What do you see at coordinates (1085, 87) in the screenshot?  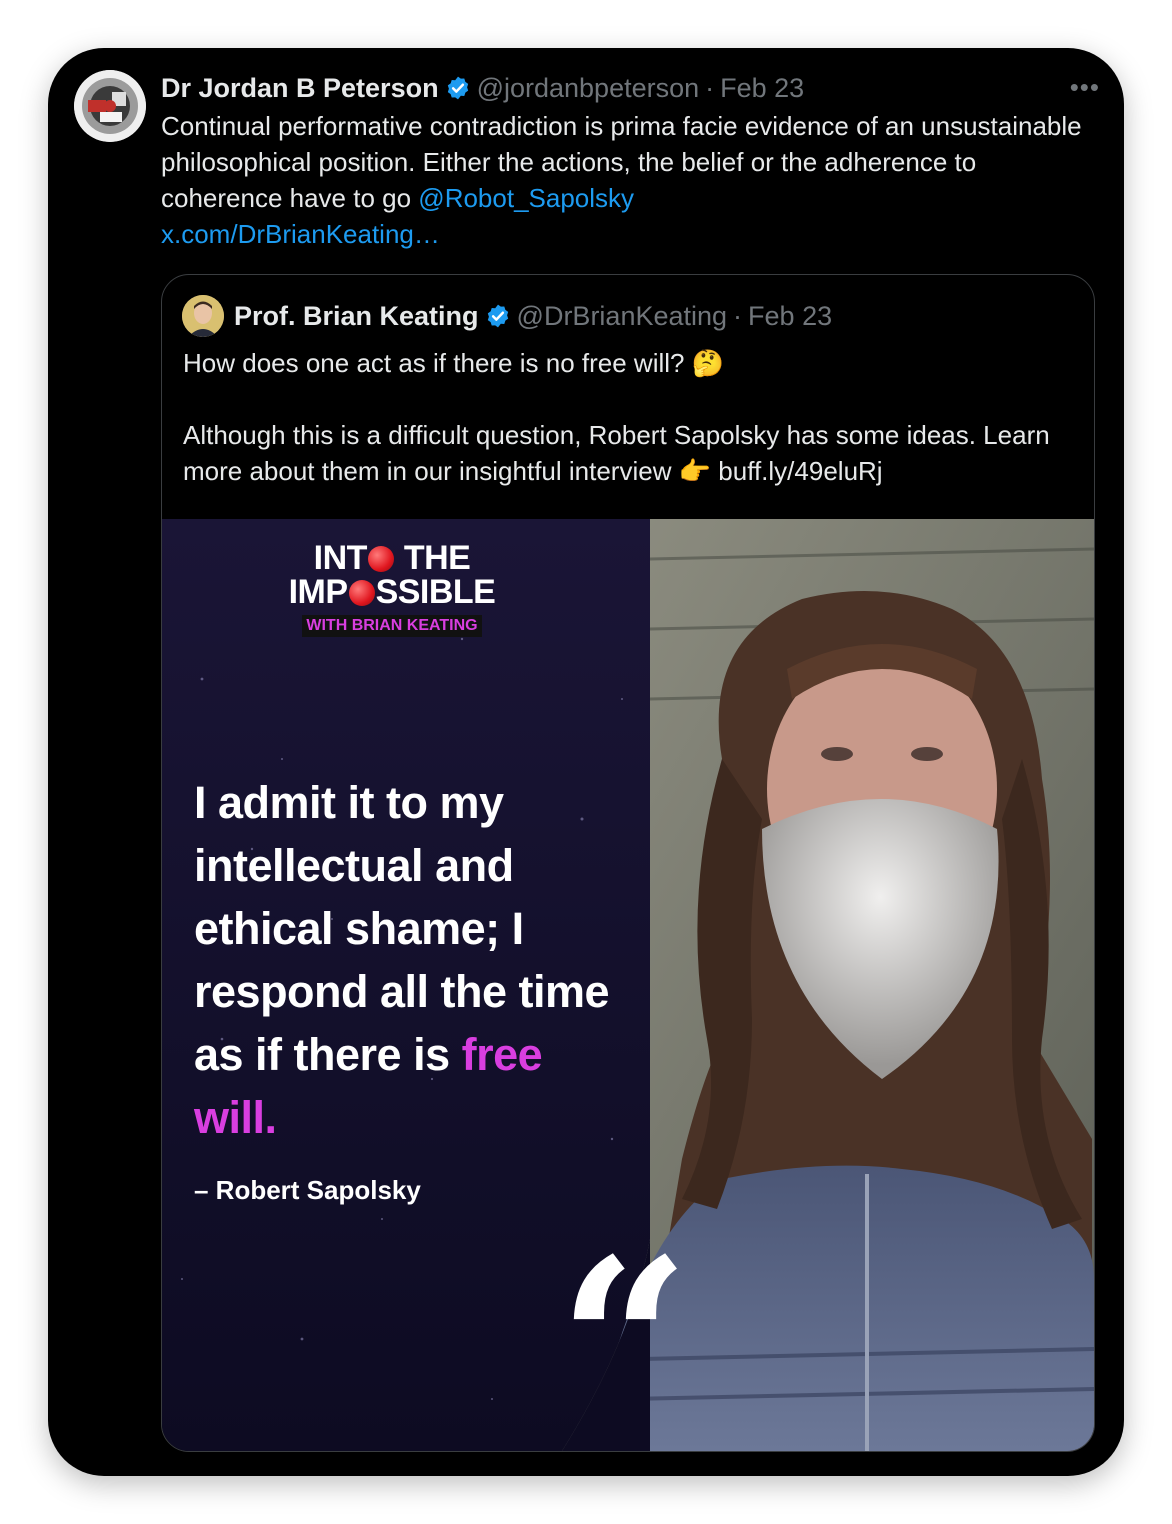 I see `more-options-icon: •••` at bounding box center [1085, 87].